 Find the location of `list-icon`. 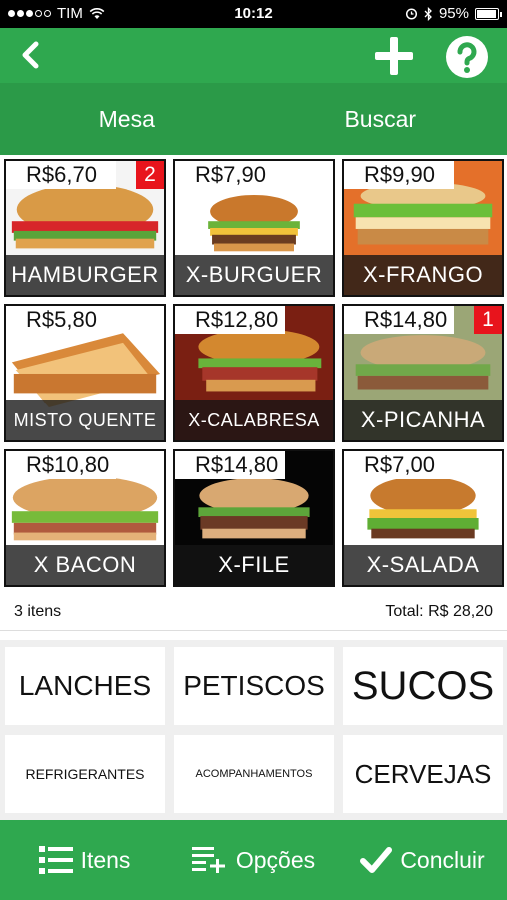

list-icon is located at coordinates (55, 860).